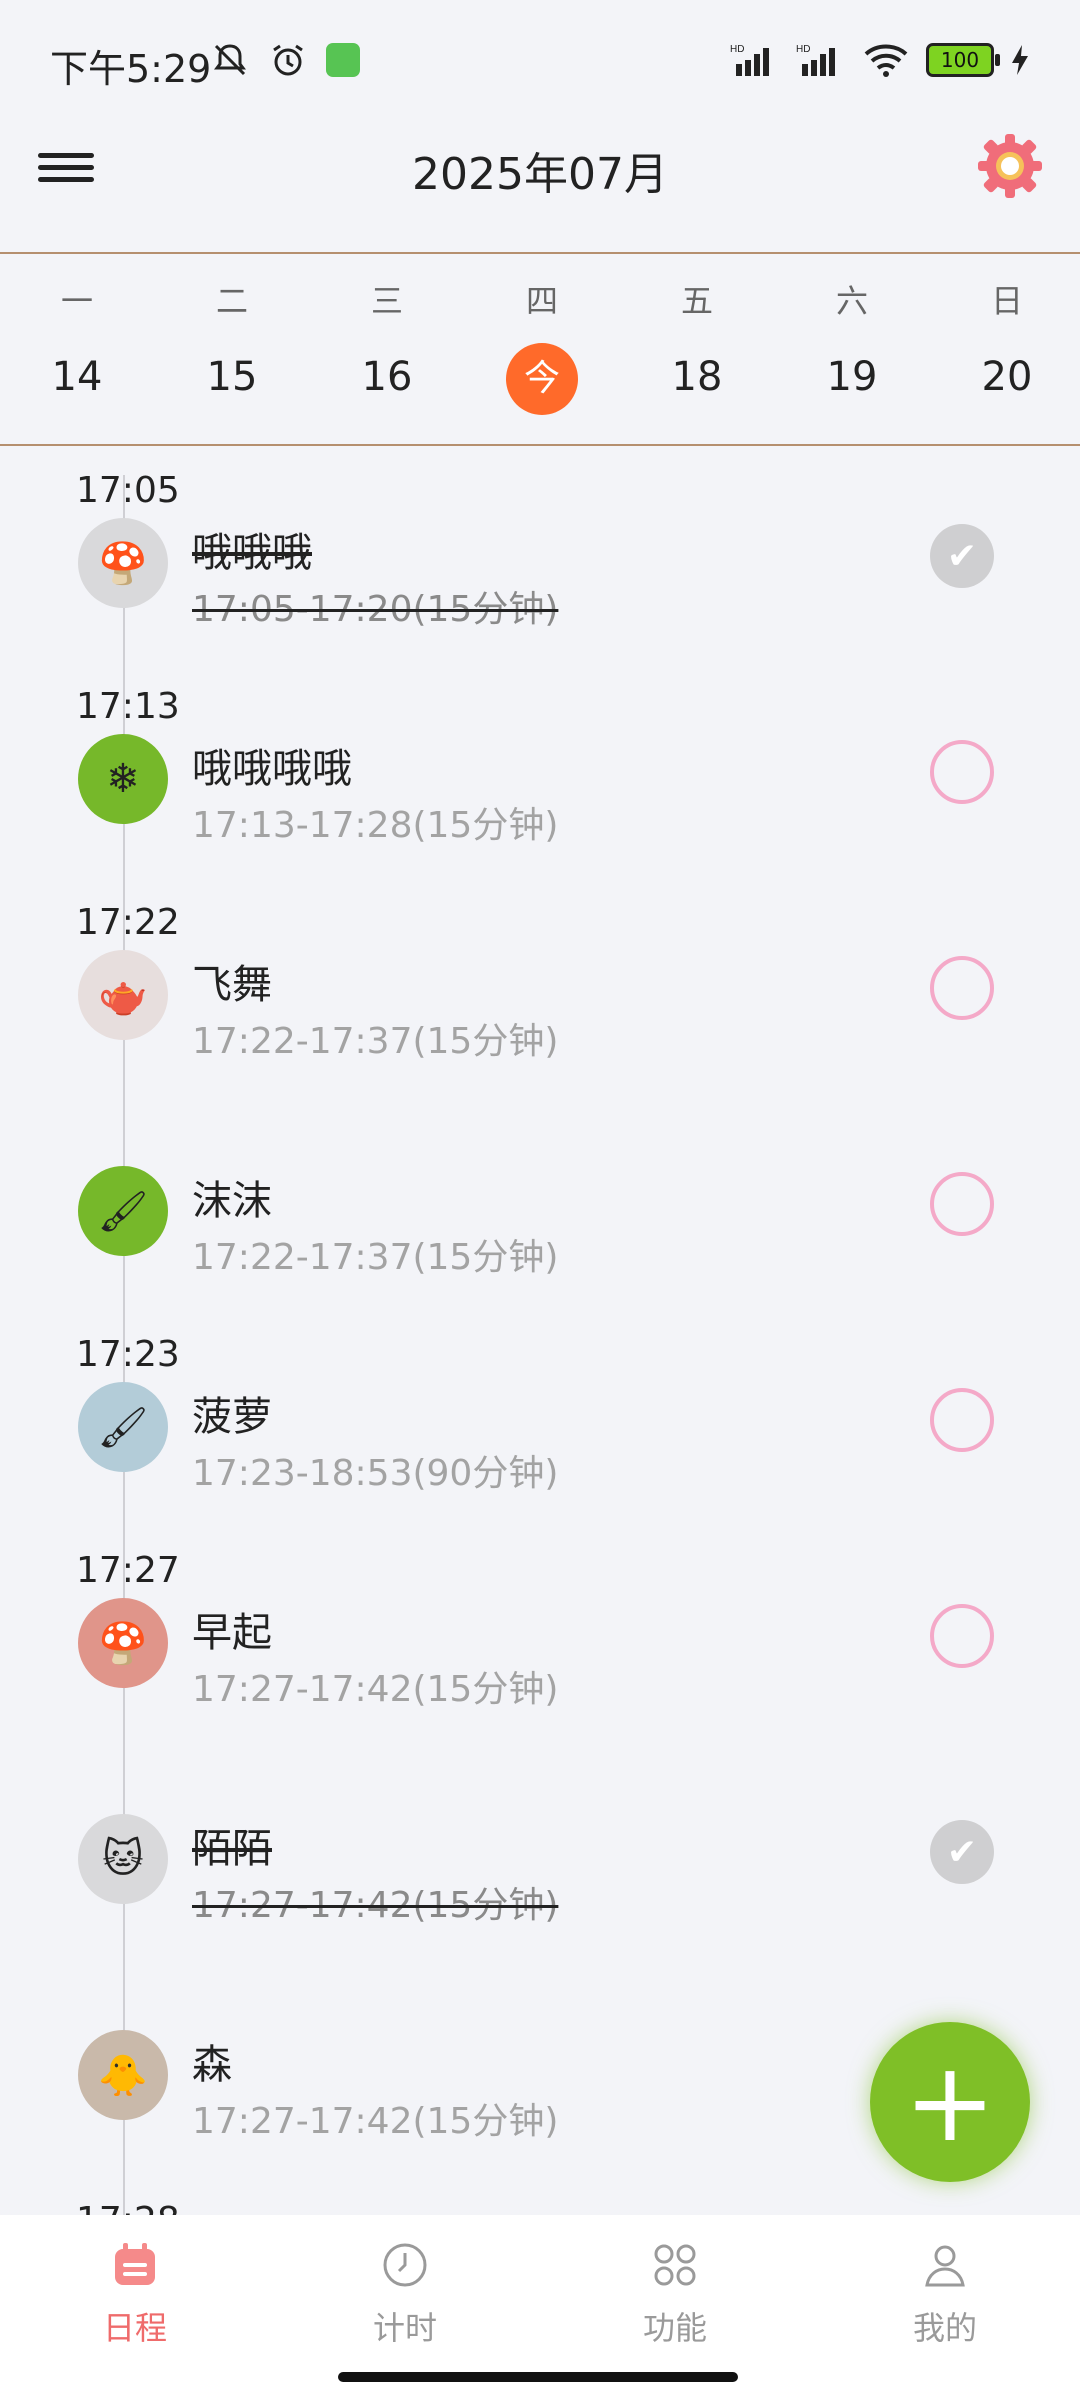  I want to click on tab-schedule: 日程, so click(135, 2291).